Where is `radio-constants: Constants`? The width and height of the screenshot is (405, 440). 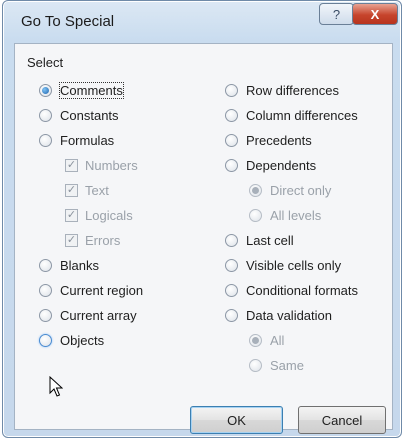
radio-constants: Constants is located at coordinates (79, 115).